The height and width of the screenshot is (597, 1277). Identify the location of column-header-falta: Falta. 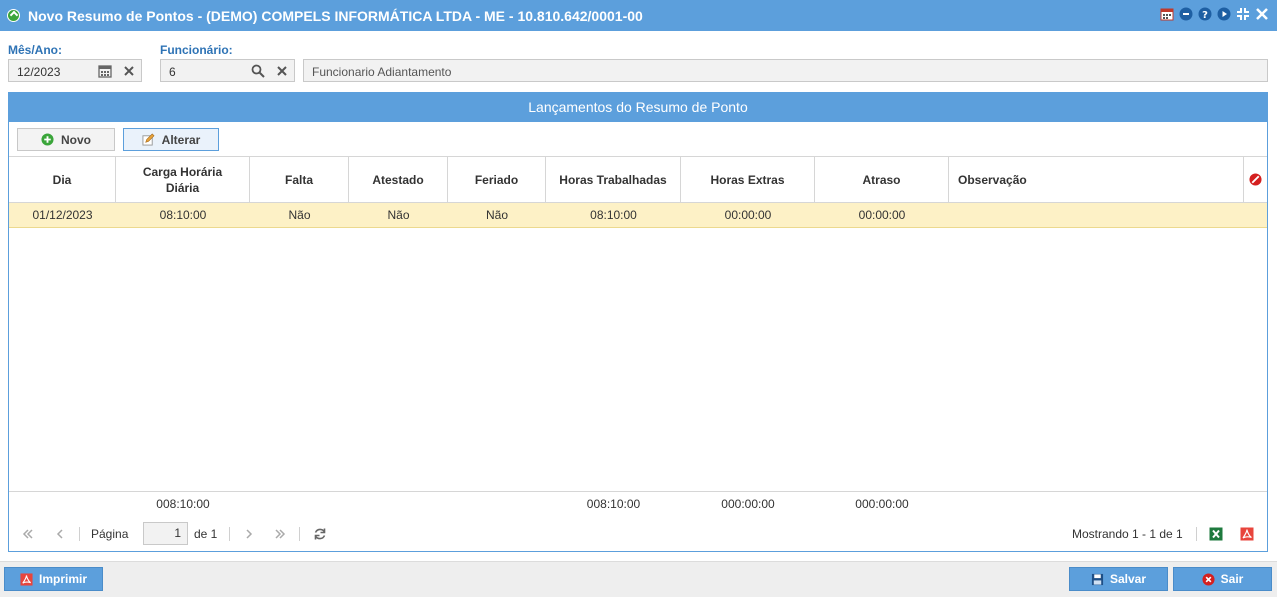
(299, 179).